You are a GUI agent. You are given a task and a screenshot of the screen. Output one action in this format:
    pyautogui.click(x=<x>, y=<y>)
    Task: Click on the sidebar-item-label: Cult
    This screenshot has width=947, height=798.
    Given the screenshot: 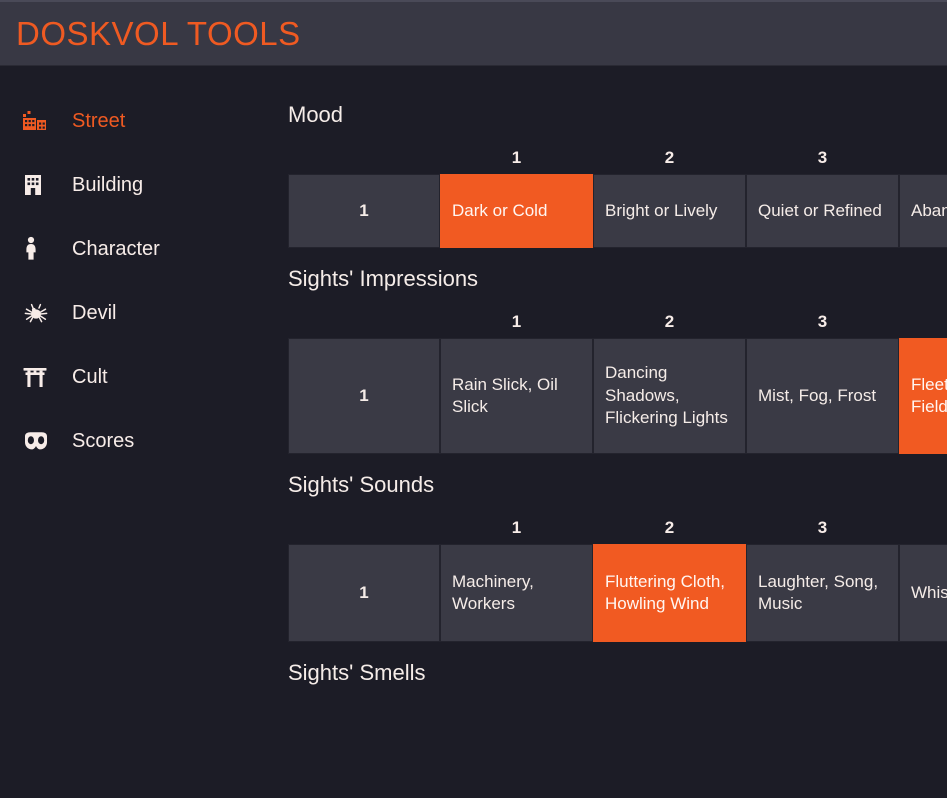 What is the action you would take?
    pyautogui.click(x=90, y=377)
    